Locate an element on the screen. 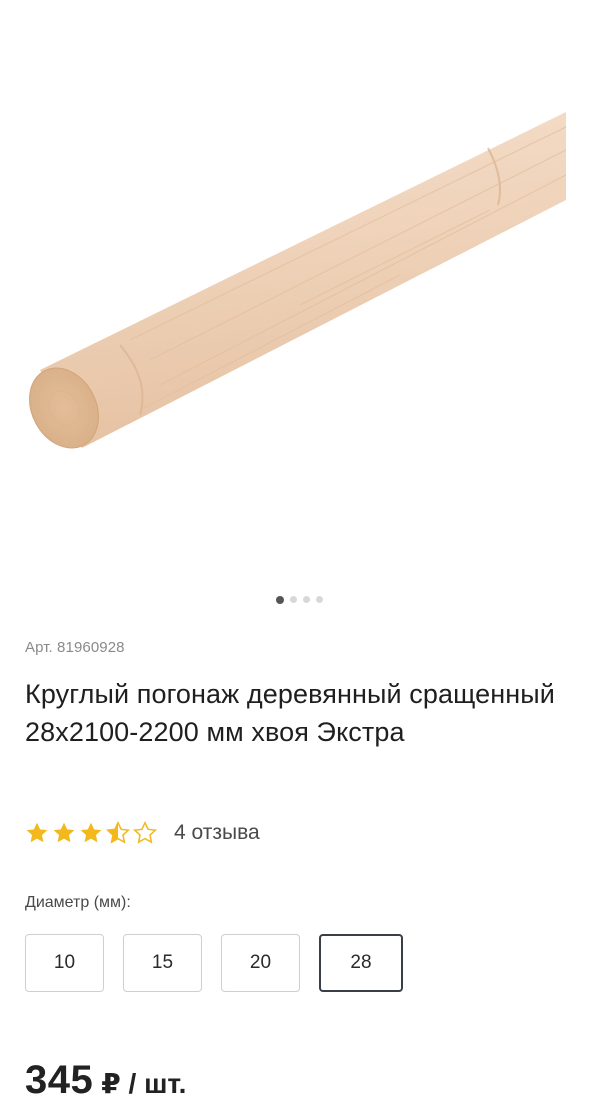 The height and width of the screenshot is (1104, 591). diameter-option-20: 20 is located at coordinates (260, 963).